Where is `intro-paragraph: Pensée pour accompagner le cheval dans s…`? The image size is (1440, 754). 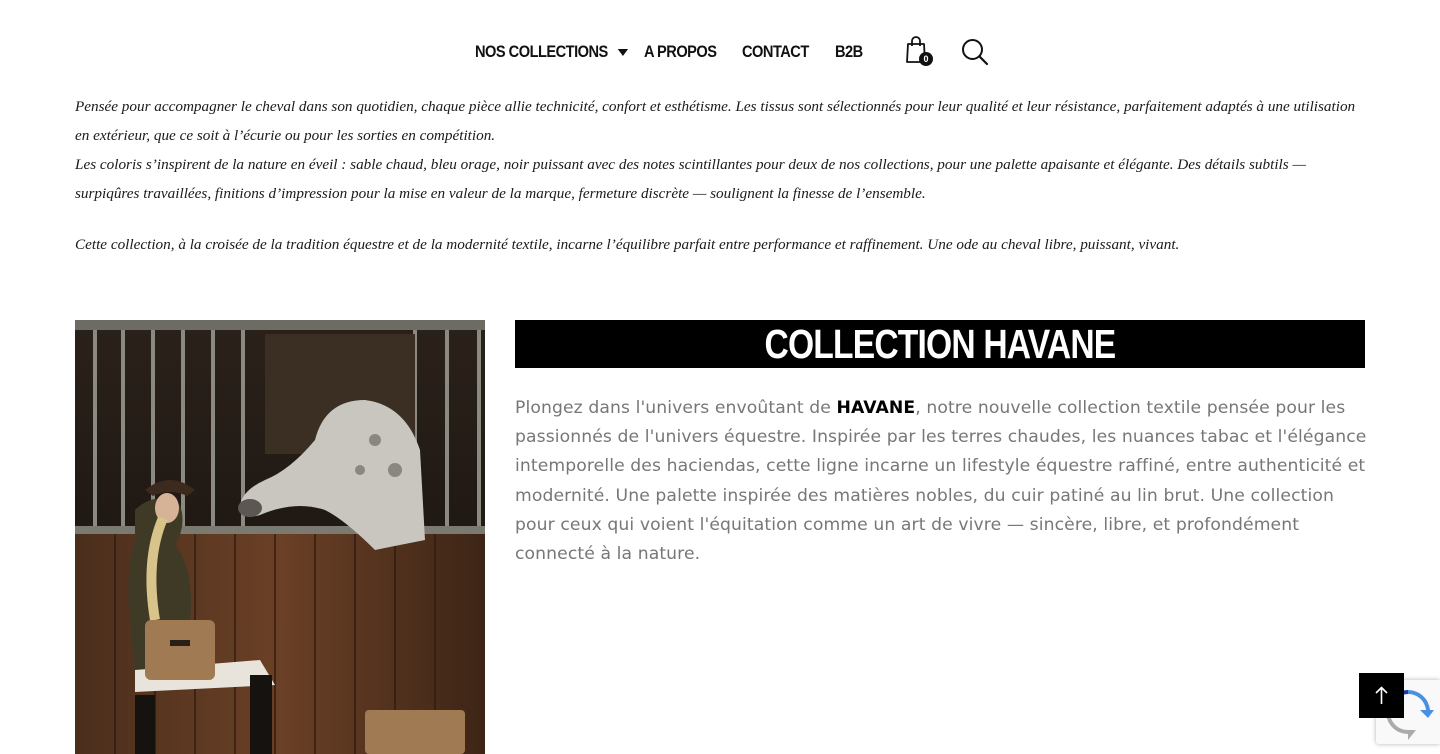 intro-paragraph: Pensée pour accompagner le cheval dans s… is located at coordinates (715, 121).